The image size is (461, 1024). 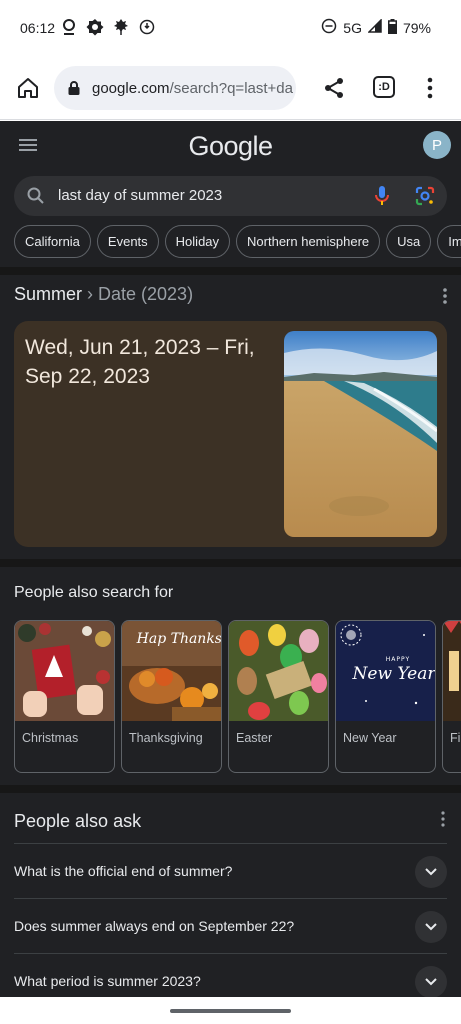 What do you see at coordinates (398, 659) in the screenshot?
I see `new-year-overlay-top: HAPPY` at bounding box center [398, 659].